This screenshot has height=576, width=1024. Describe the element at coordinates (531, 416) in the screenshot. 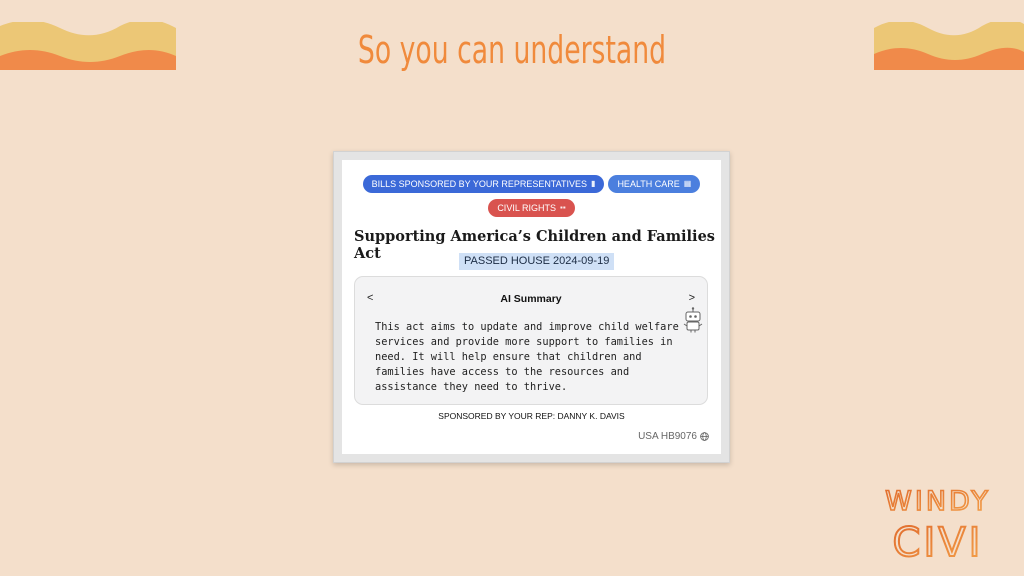

I see `sponsor-line: SPONSORED BY YOUR REP: DANNY K. DAVIS` at that location.